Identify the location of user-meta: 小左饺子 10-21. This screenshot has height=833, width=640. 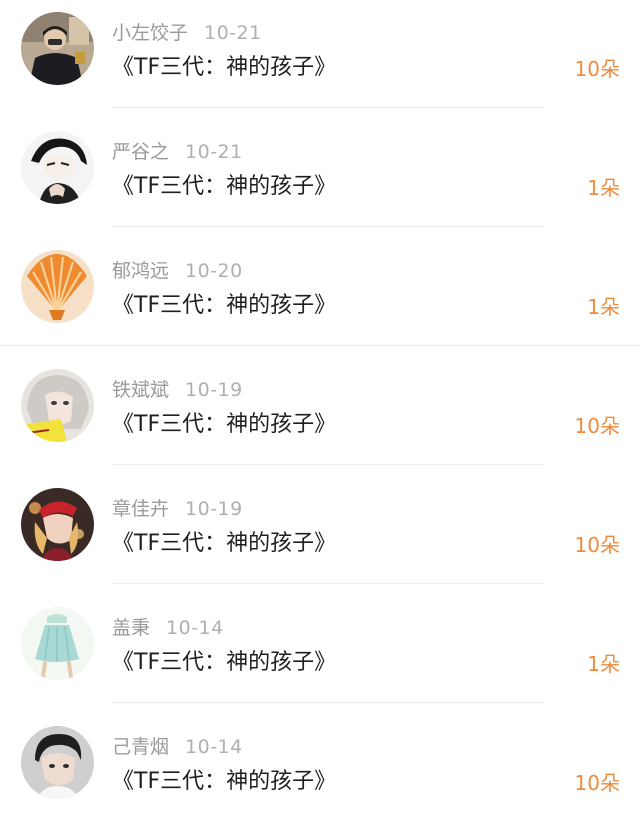
(187, 33).